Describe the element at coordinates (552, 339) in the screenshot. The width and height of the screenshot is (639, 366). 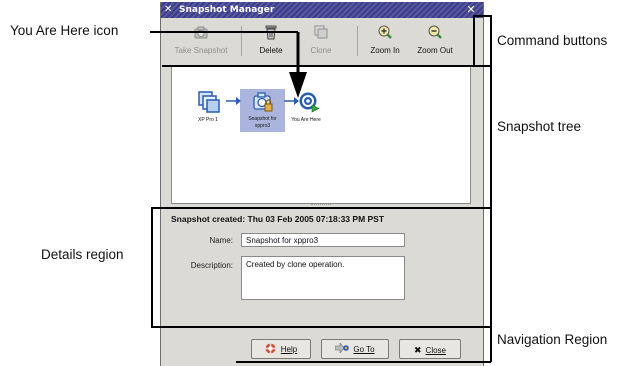
I see `callout-navigation-region: Navigation Region` at that location.